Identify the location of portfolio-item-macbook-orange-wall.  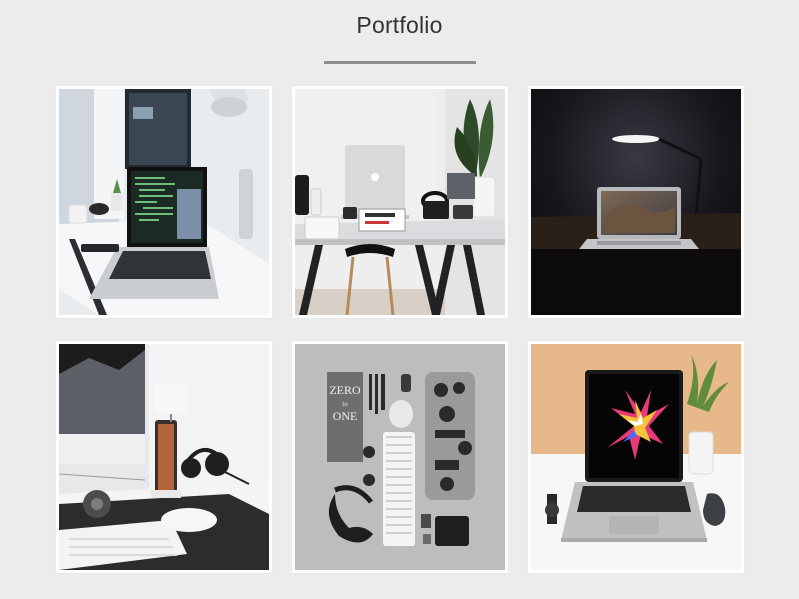
(636, 457).